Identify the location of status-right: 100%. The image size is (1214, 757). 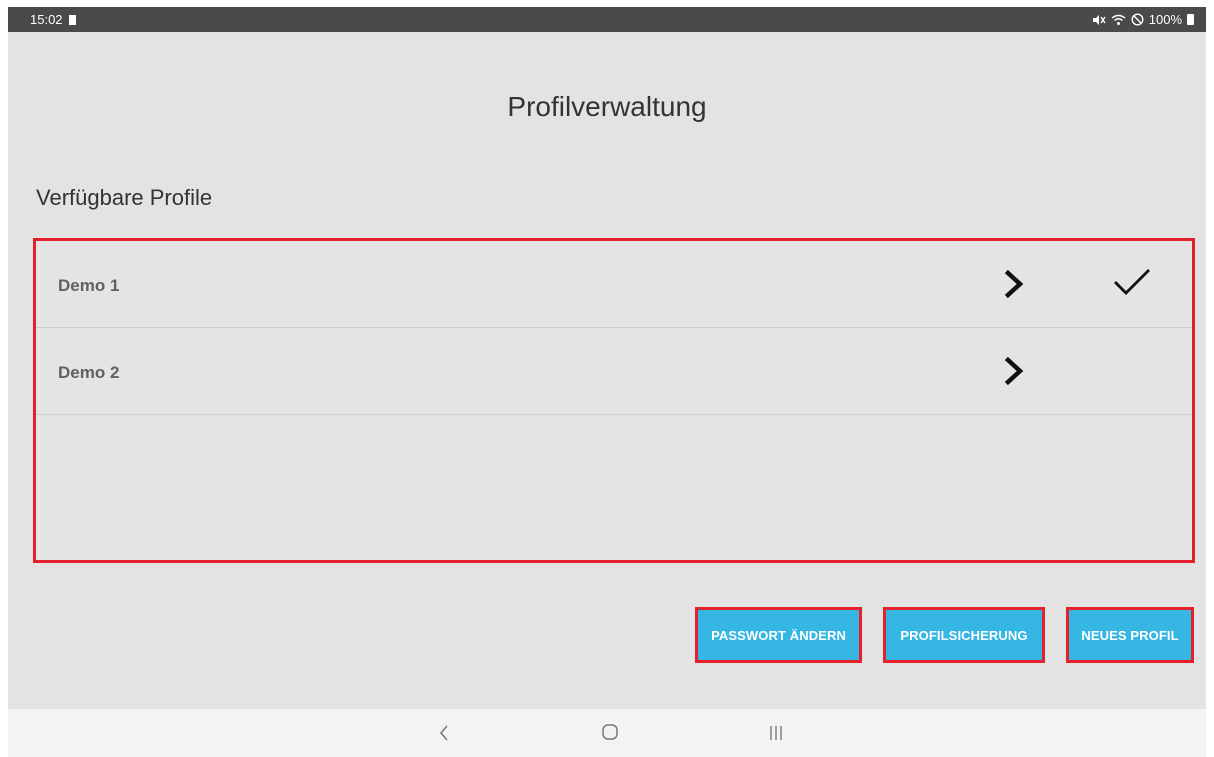
(1143, 19).